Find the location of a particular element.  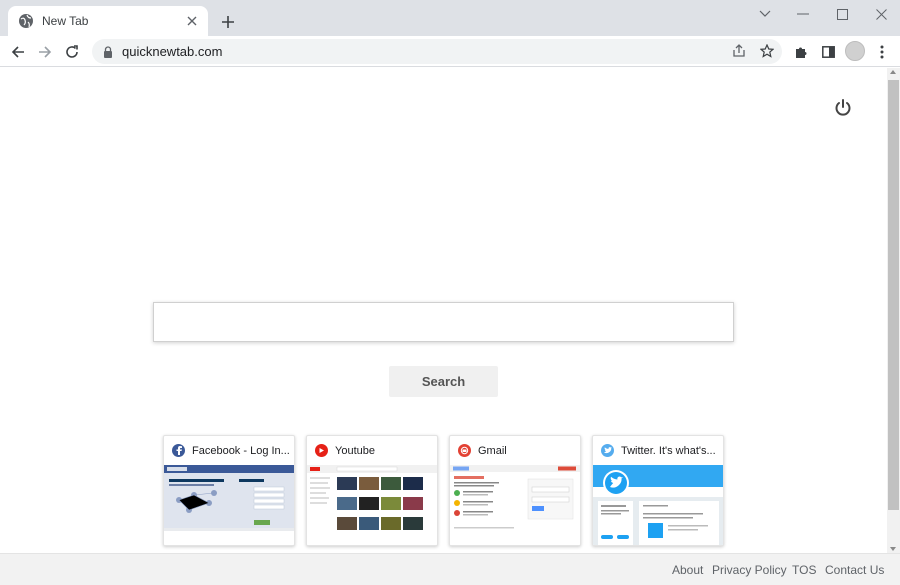

extensions-button is located at coordinates (801, 52).